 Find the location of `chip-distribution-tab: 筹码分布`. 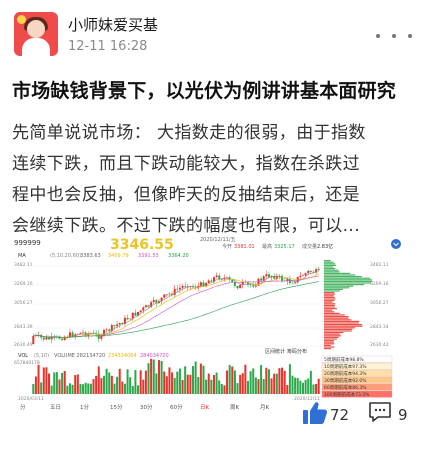

chip-distribution-tab: 筹码分布 is located at coordinates (297, 351).